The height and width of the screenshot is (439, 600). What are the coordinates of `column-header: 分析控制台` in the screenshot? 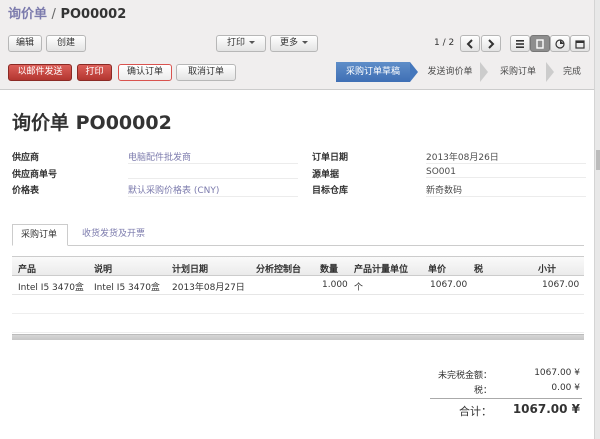 It's located at (279, 270).